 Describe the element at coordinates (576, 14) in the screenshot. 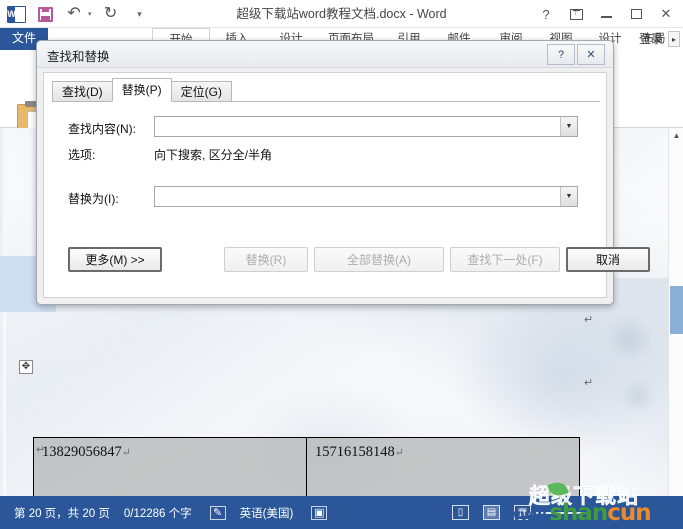

I see `ribbon-display-options-icon` at that location.